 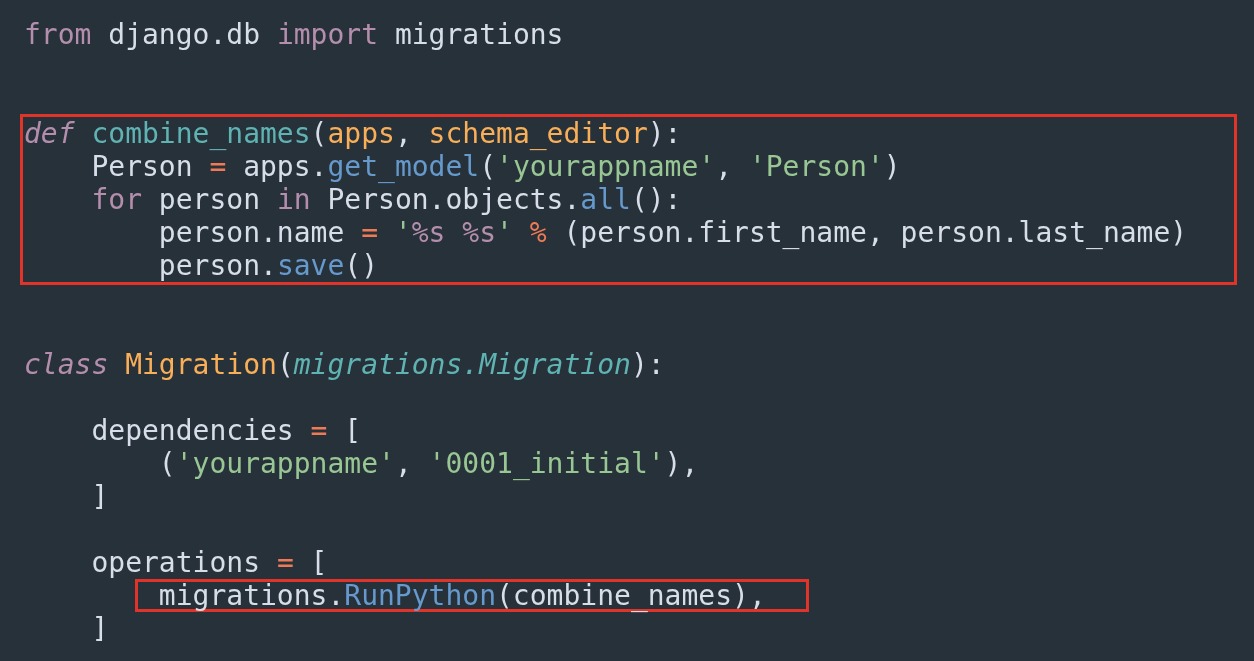 What do you see at coordinates (268, 265) in the screenshot?
I see `code-line: person.save()` at bounding box center [268, 265].